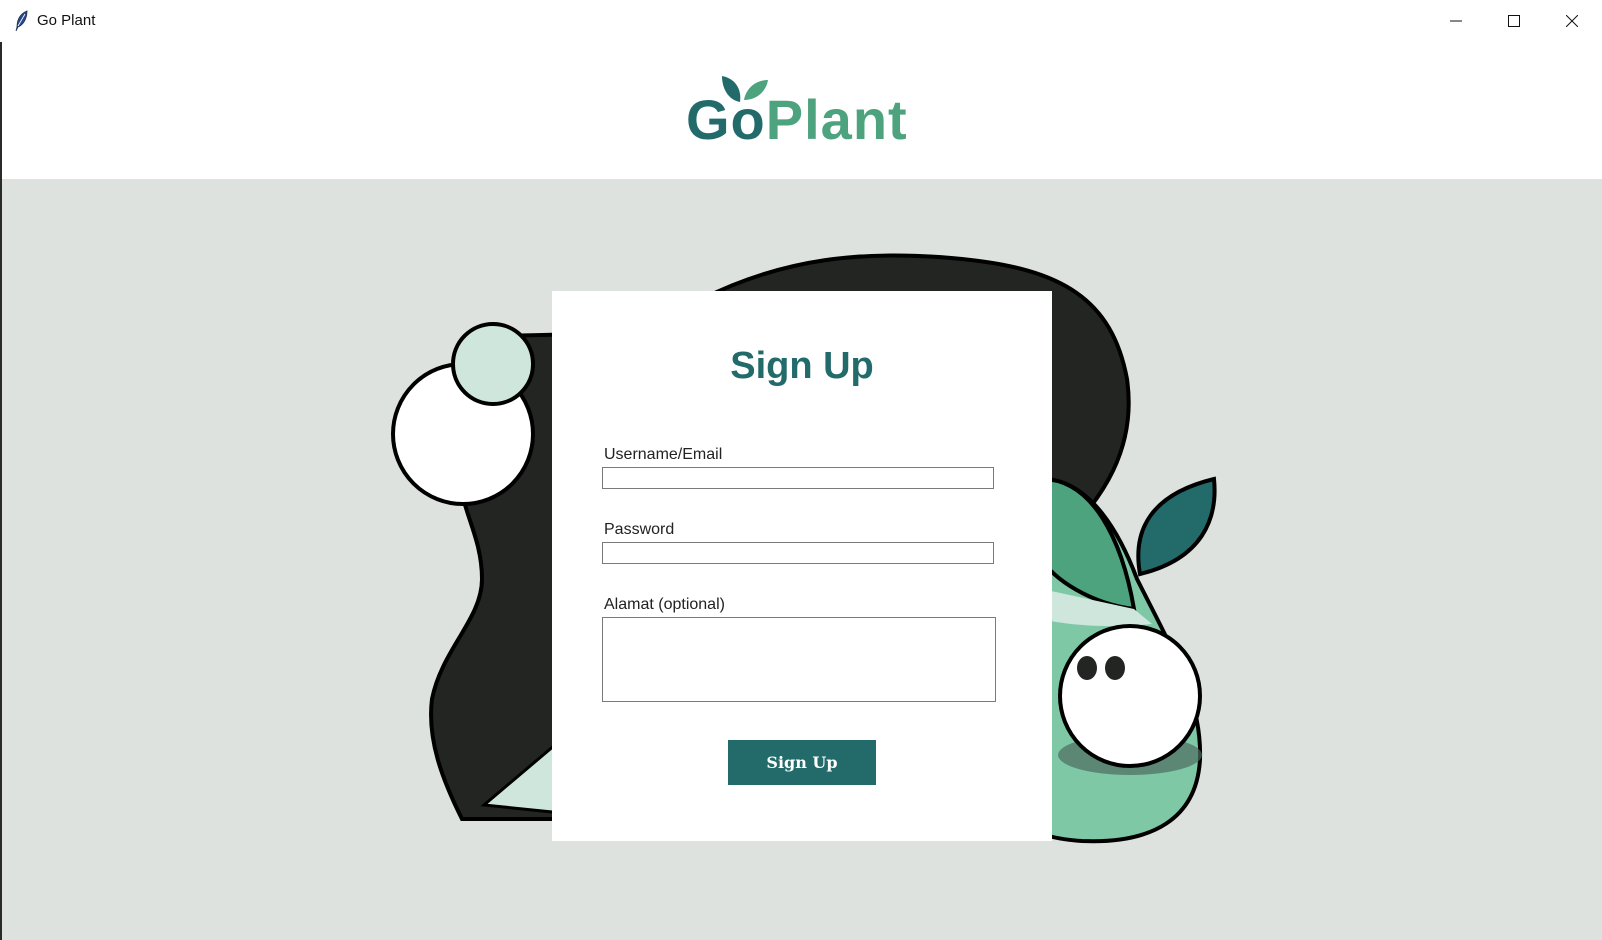 The width and height of the screenshot is (1602, 940). I want to click on logo-plant: Plant, so click(836, 119).